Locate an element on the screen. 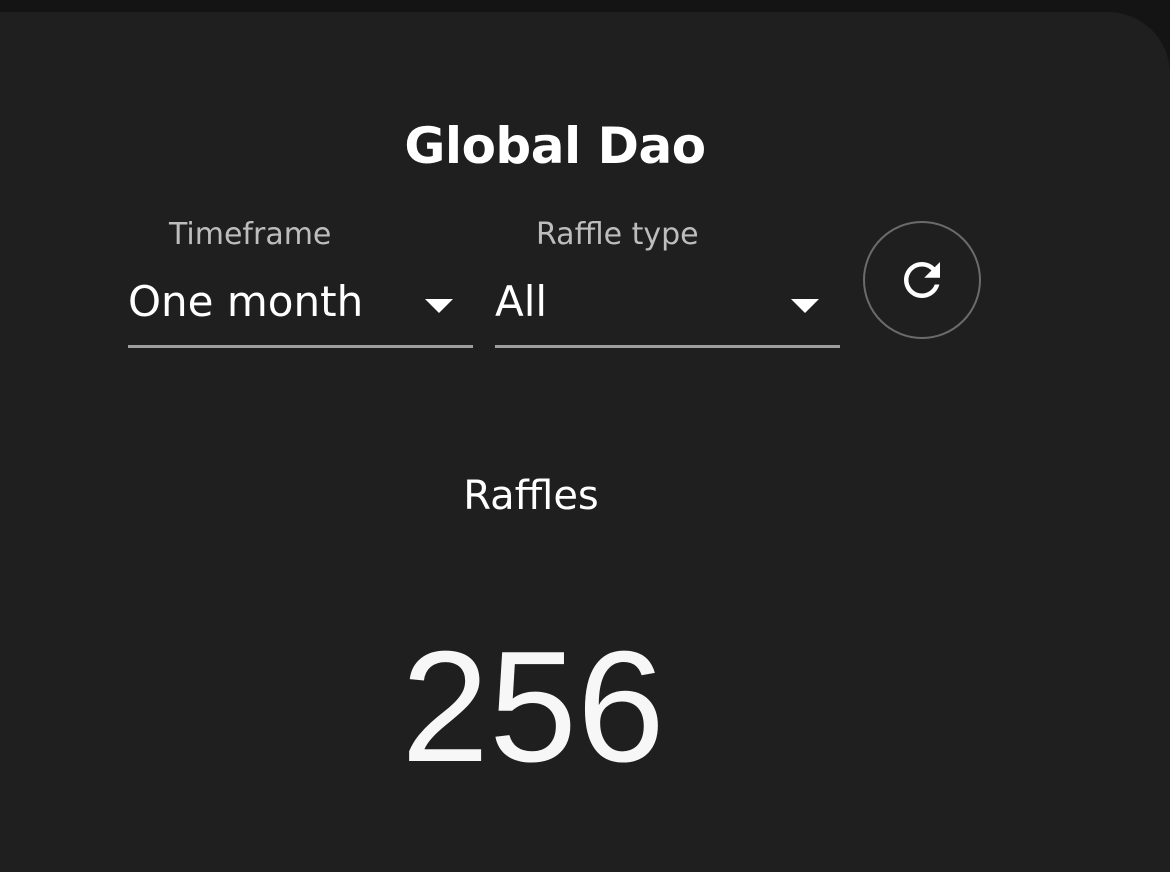 This screenshot has width=1170, height=872. raffles-count: 256 is located at coordinates (533, 707).